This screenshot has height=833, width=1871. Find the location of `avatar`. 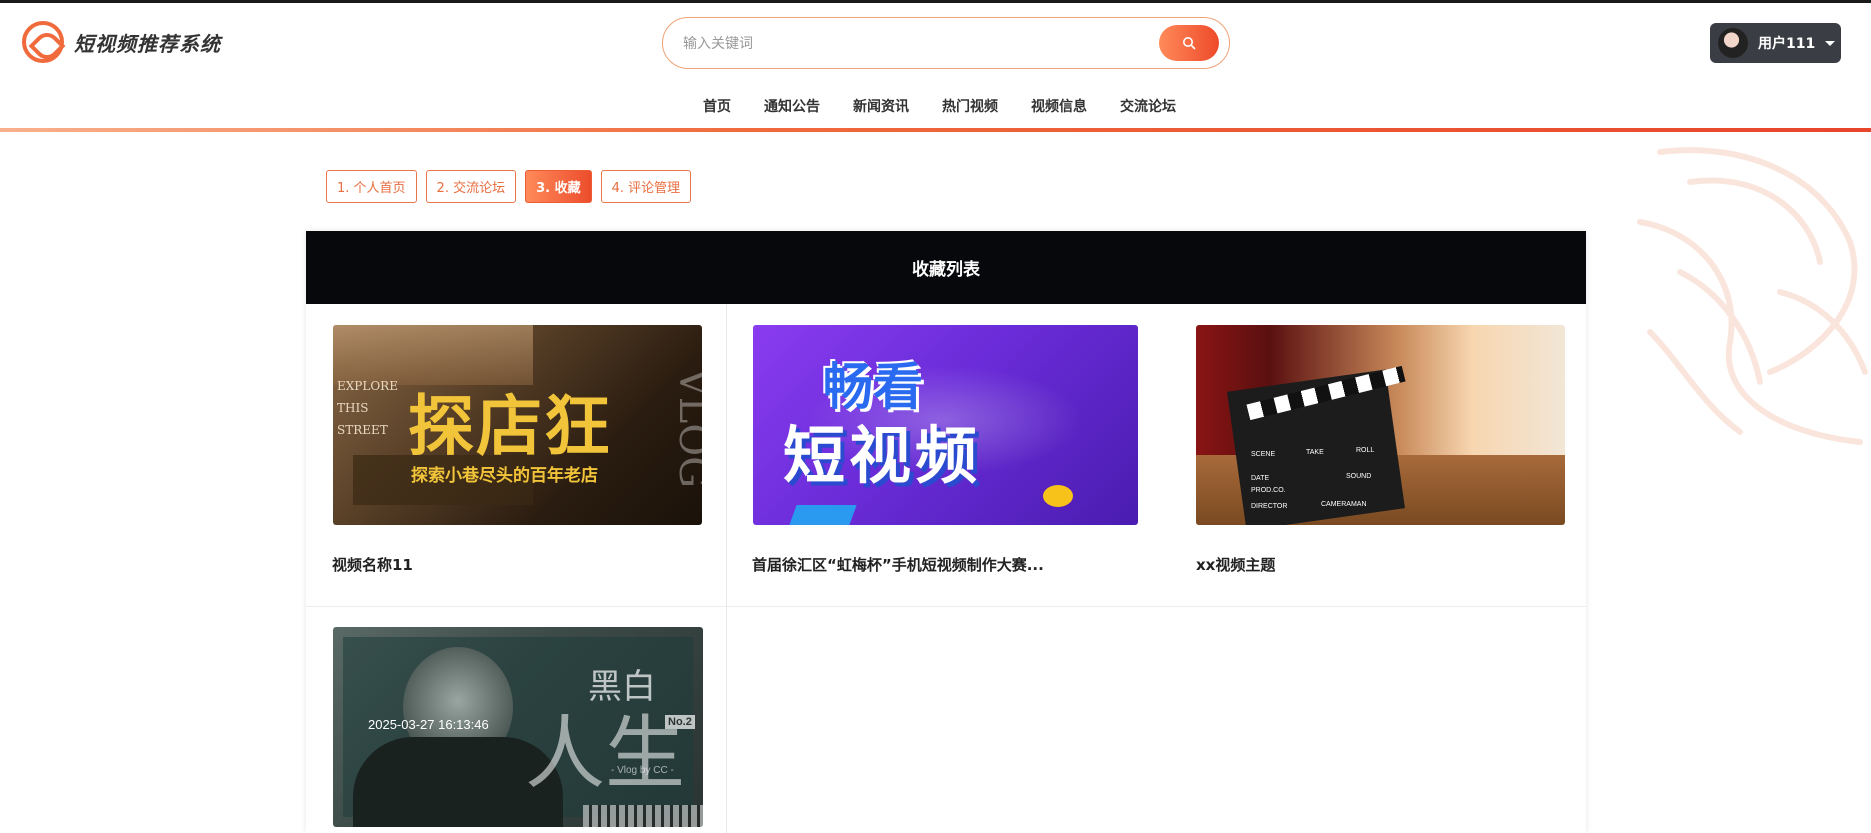

avatar is located at coordinates (1733, 43).